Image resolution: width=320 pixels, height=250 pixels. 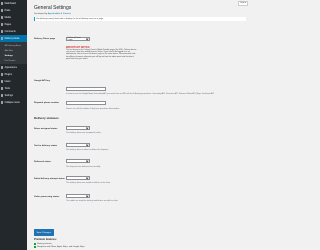 I want to click on submenu-pro-version: Pro Version, so click(x=13, y=60).